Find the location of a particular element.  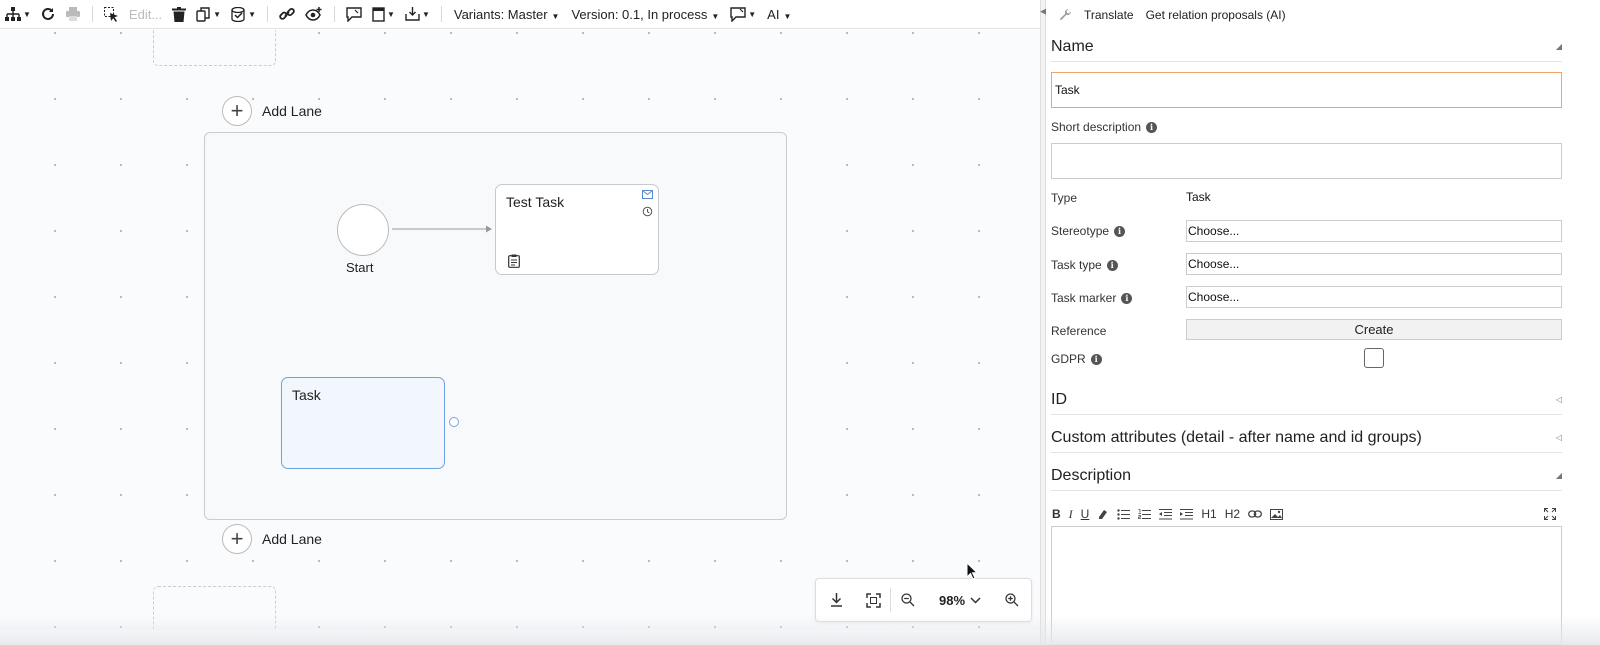

short-description-input is located at coordinates (1306, 161).